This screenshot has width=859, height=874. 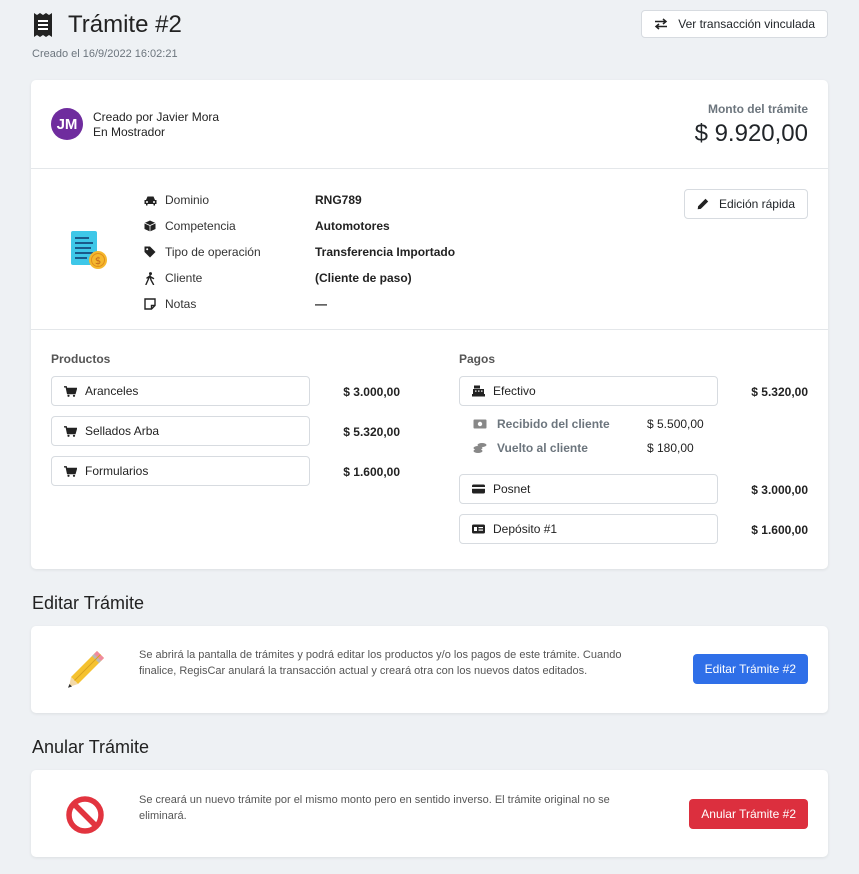 I want to click on amount-value: $ 9.920,00, so click(x=751, y=133).